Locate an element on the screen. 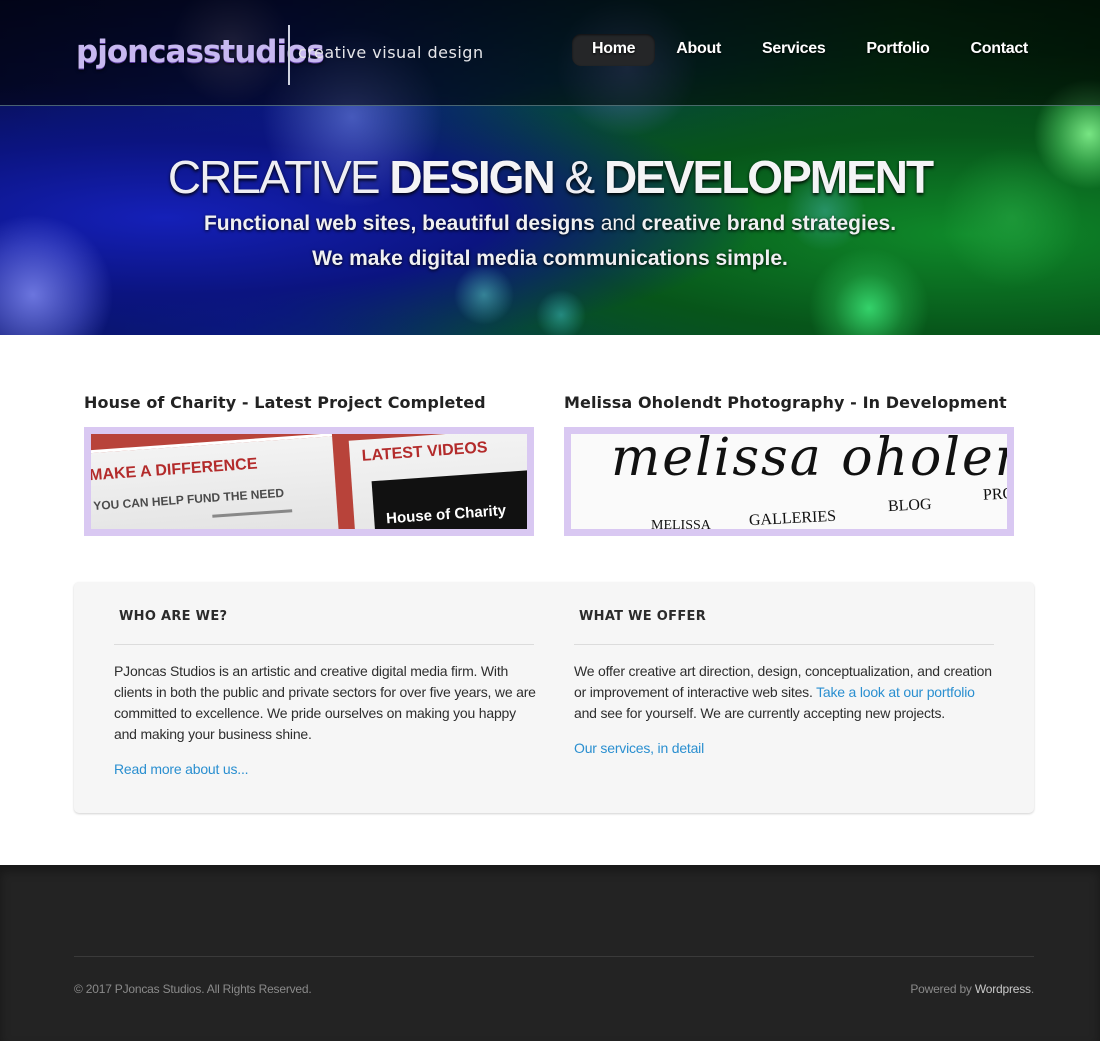 The width and height of the screenshot is (1100, 1041). hero-title: CREATIVE DESIGN & DEVELOPMENT is located at coordinates (550, 177).